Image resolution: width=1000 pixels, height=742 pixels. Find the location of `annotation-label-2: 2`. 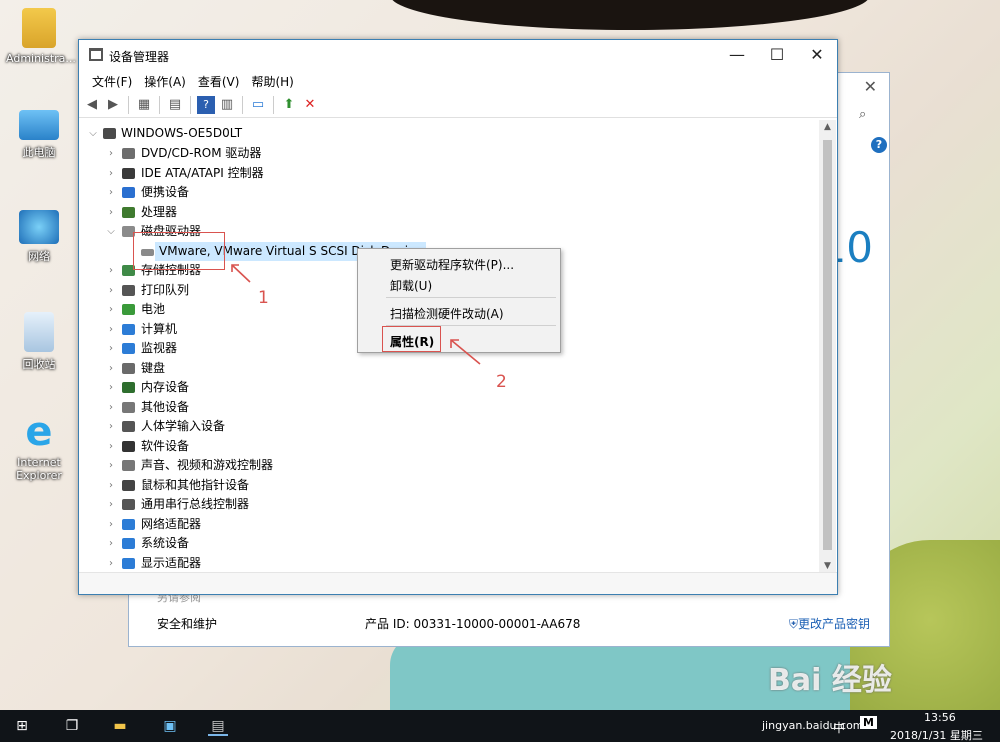

annotation-label-2: 2 is located at coordinates (501, 382).